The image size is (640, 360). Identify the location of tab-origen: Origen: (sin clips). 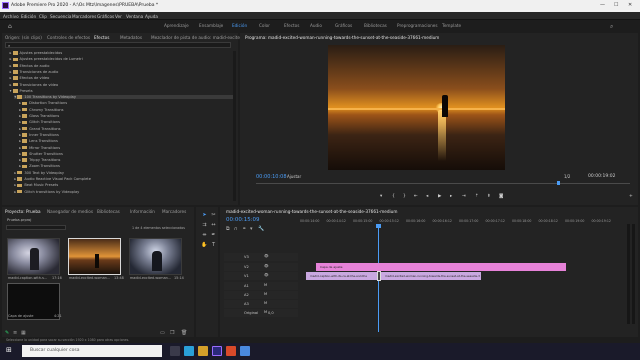
(23, 37).